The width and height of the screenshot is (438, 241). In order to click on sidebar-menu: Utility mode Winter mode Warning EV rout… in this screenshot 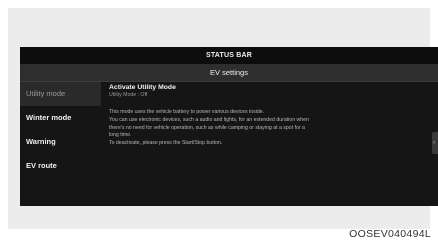, I will do `click(60, 144)`.